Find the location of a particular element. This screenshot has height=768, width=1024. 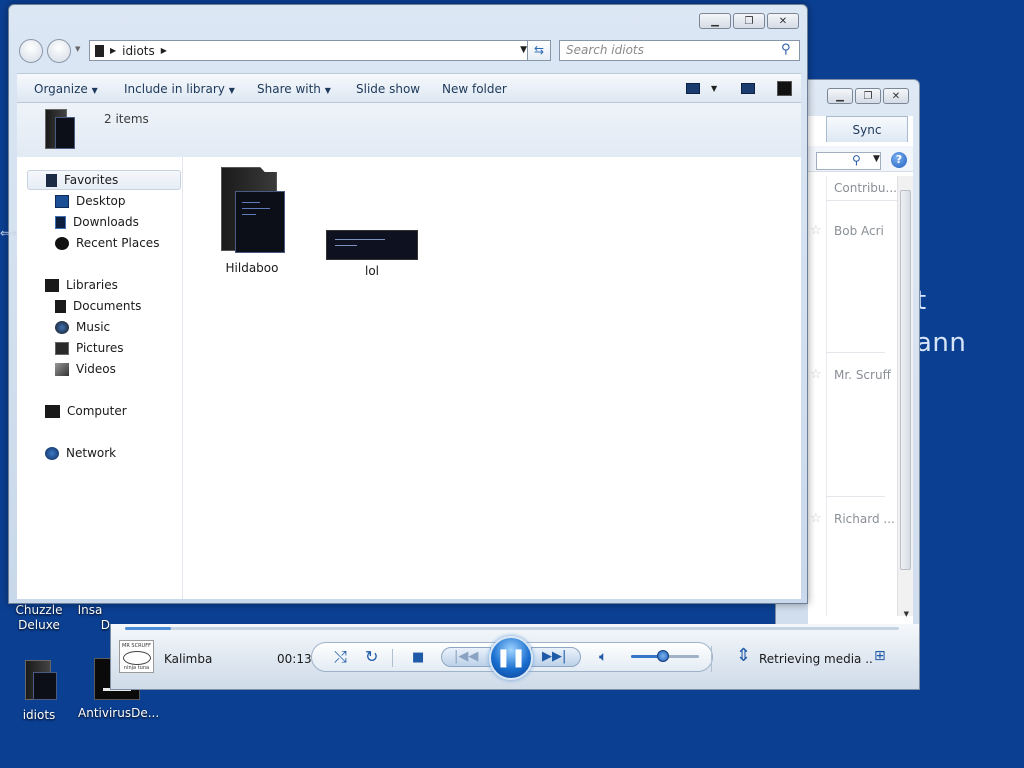

sync-status-icon: ⇕ is located at coordinates (743, 656).